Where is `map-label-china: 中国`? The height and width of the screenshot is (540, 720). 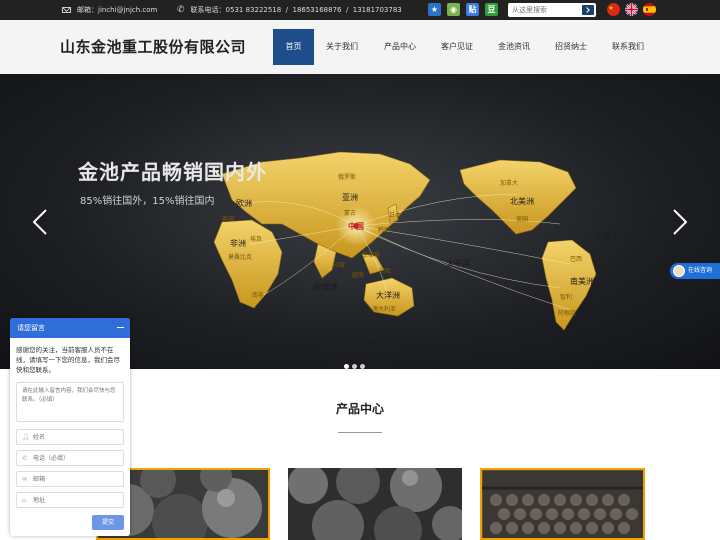
map-label-china: 中国 is located at coordinates (356, 226).